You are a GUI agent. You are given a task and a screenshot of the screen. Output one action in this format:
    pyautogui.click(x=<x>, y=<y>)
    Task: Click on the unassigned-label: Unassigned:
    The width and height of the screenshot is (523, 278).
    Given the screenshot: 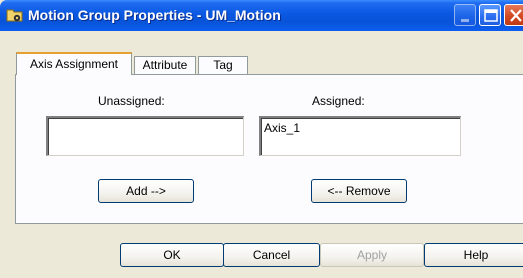 What is the action you would take?
    pyautogui.click(x=131, y=101)
    